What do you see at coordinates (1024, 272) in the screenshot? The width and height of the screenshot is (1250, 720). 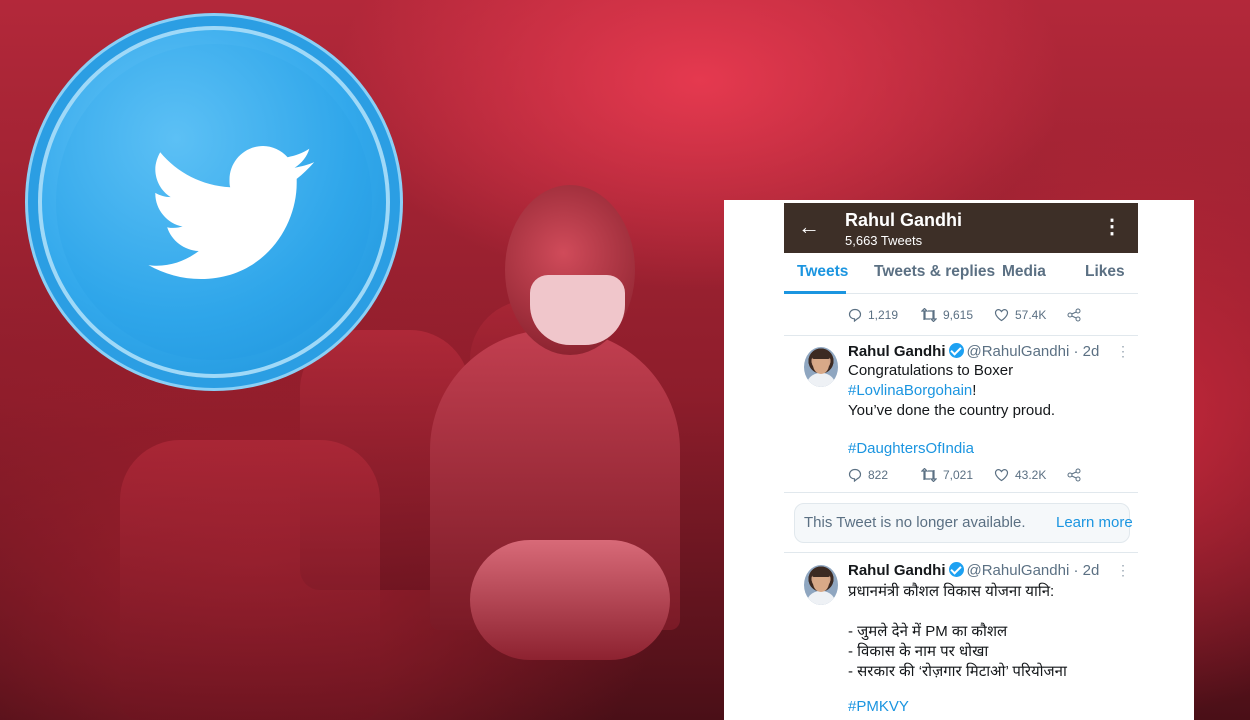 I see `tab-media: Media` at bounding box center [1024, 272].